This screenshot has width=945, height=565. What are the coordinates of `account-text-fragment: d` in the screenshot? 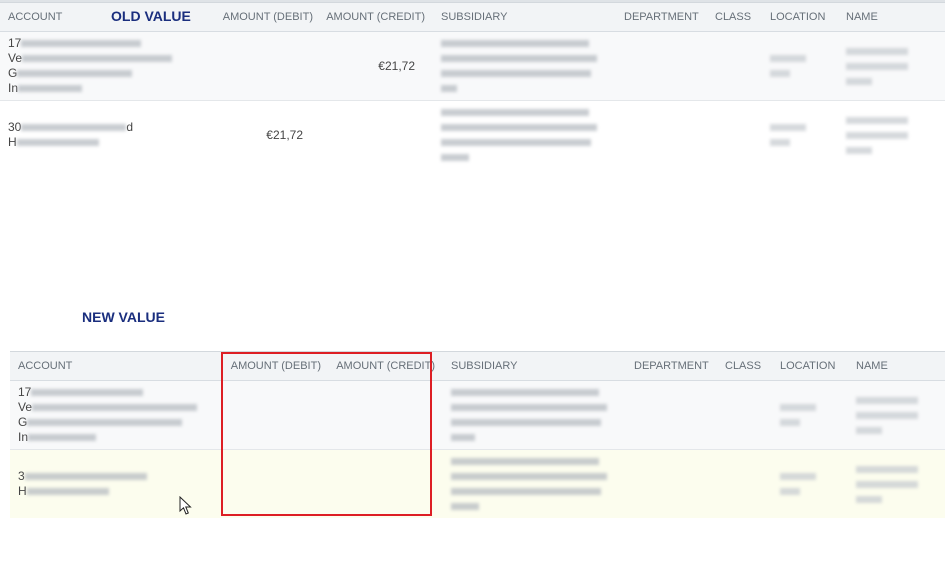 It's located at (130, 127).